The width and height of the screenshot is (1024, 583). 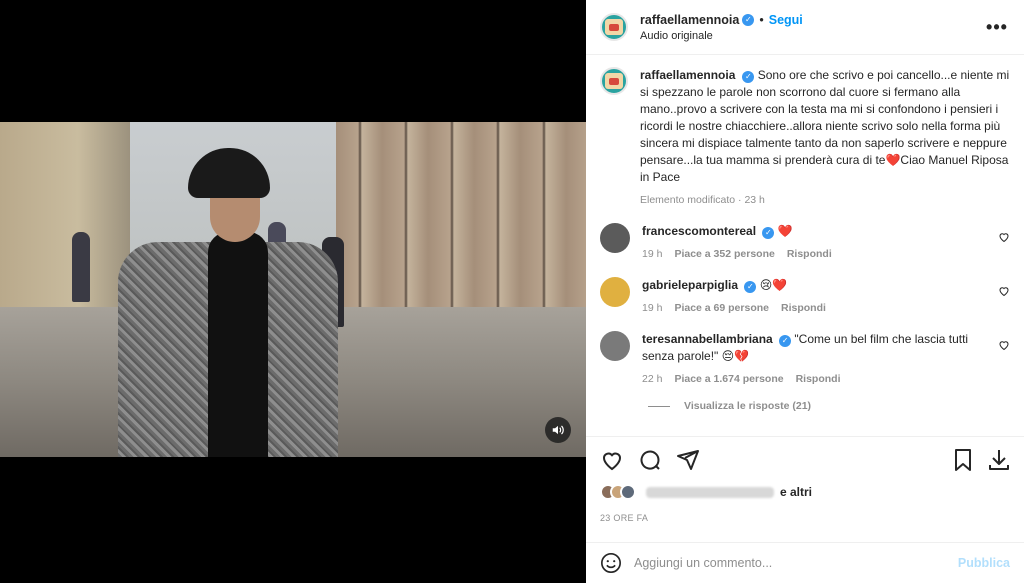 I want to click on download-button, so click(x=999, y=460).